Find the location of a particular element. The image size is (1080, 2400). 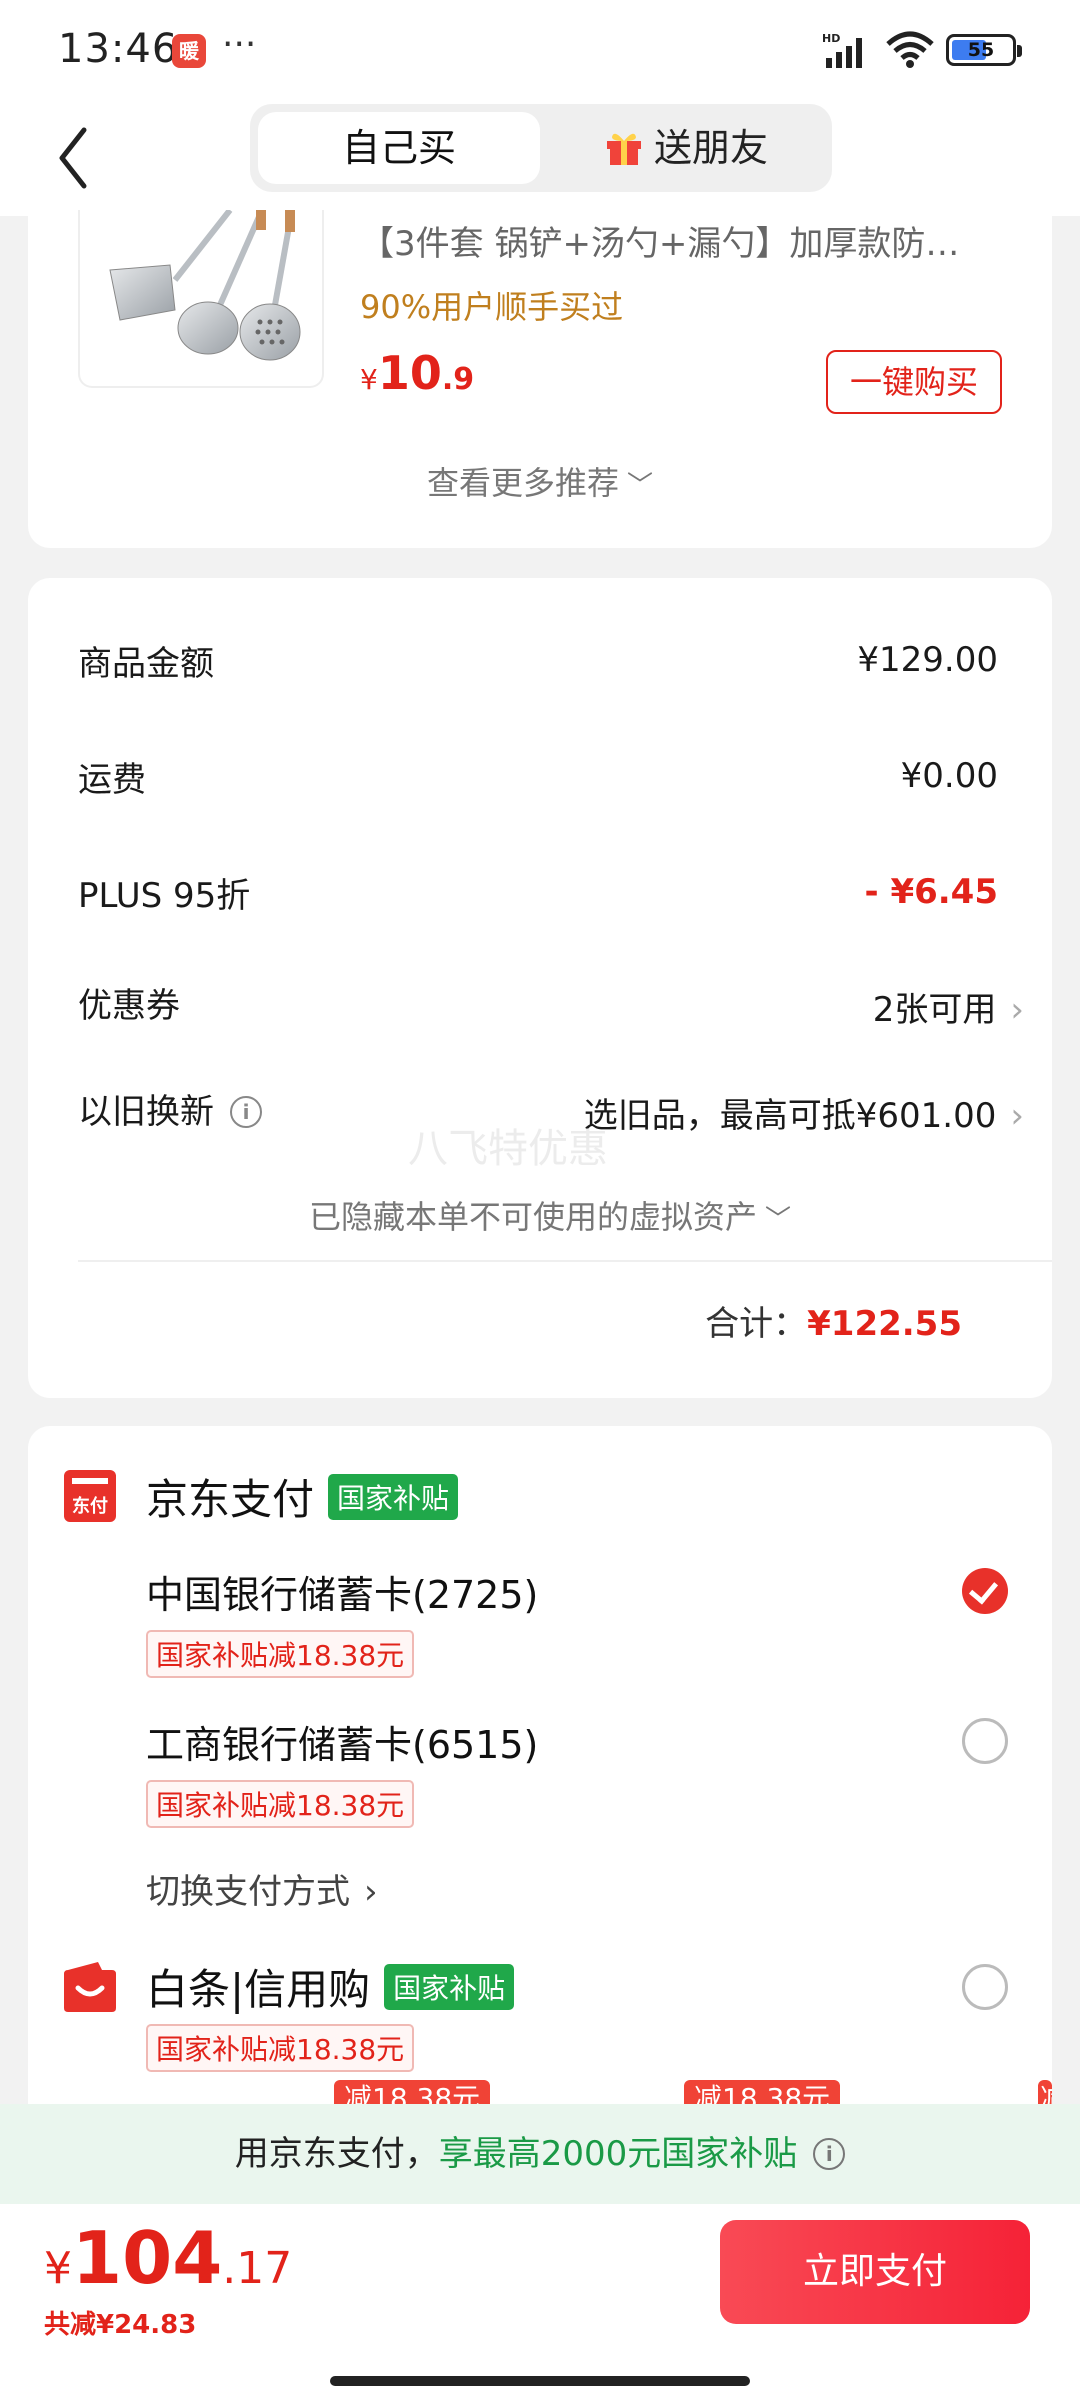

pay-now-button: 立即支付 is located at coordinates (875, 2272).